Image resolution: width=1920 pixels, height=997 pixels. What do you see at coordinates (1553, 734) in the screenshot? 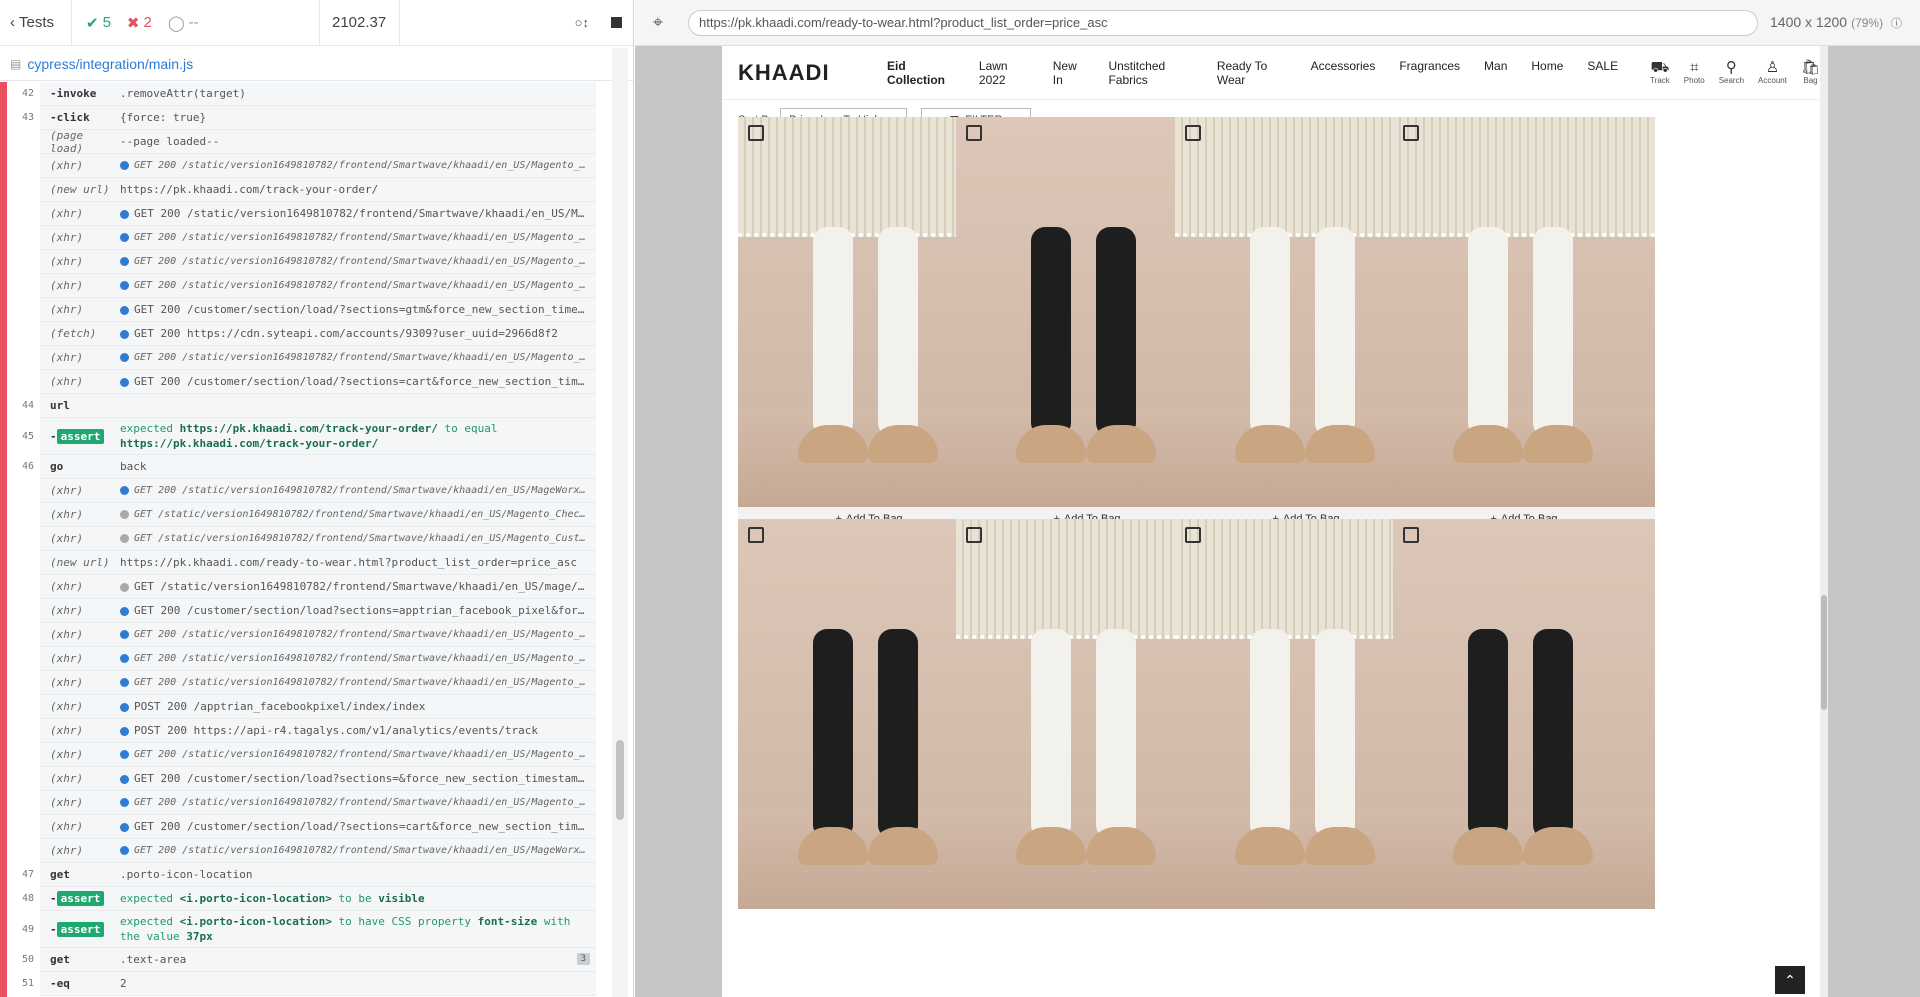
I see `leg-right` at bounding box center [1553, 734].